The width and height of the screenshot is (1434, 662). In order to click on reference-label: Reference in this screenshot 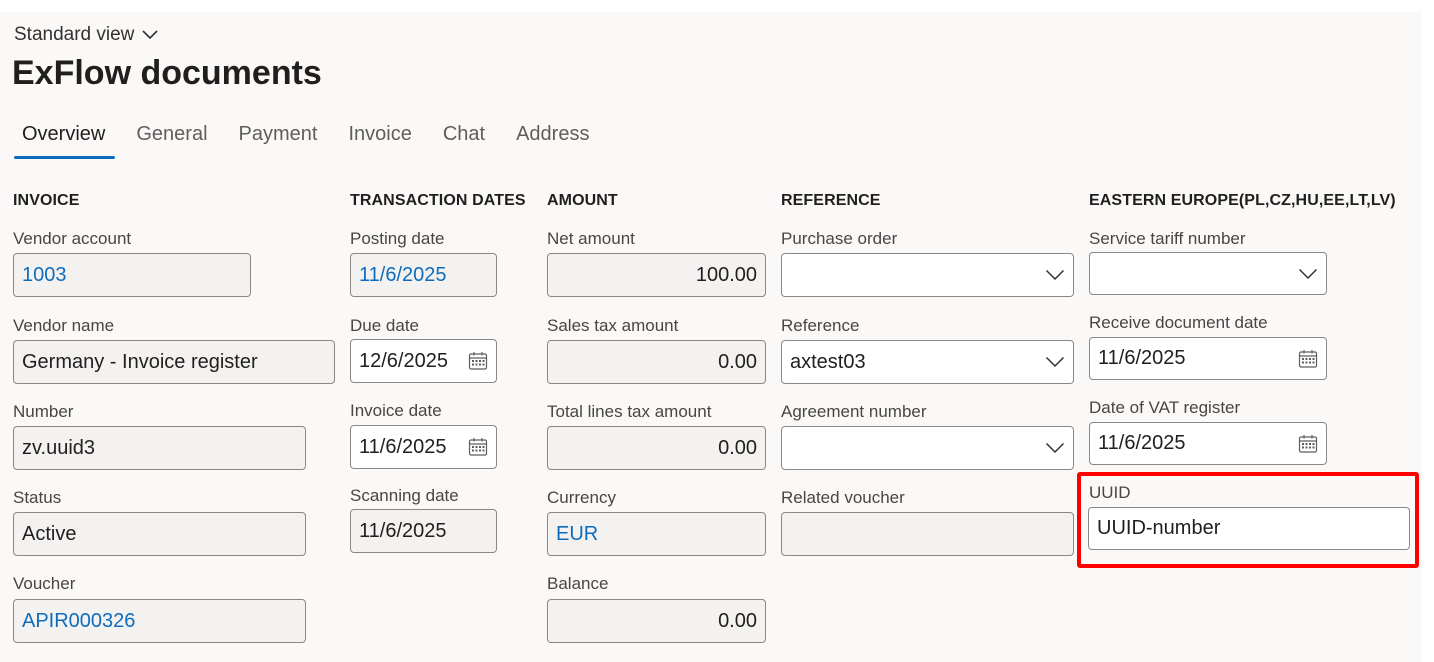, I will do `click(820, 325)`.